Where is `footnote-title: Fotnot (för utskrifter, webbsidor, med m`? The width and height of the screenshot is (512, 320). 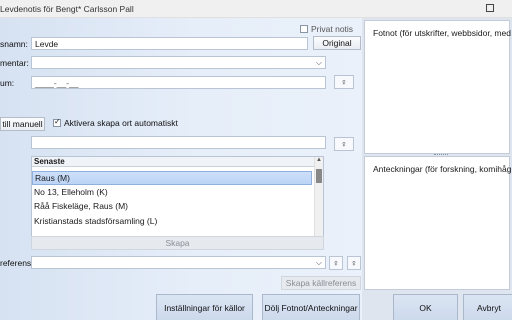
footnote-title: Fotnot (för utskrifter, webbsidor, med m is located at coordinates (442, 33).